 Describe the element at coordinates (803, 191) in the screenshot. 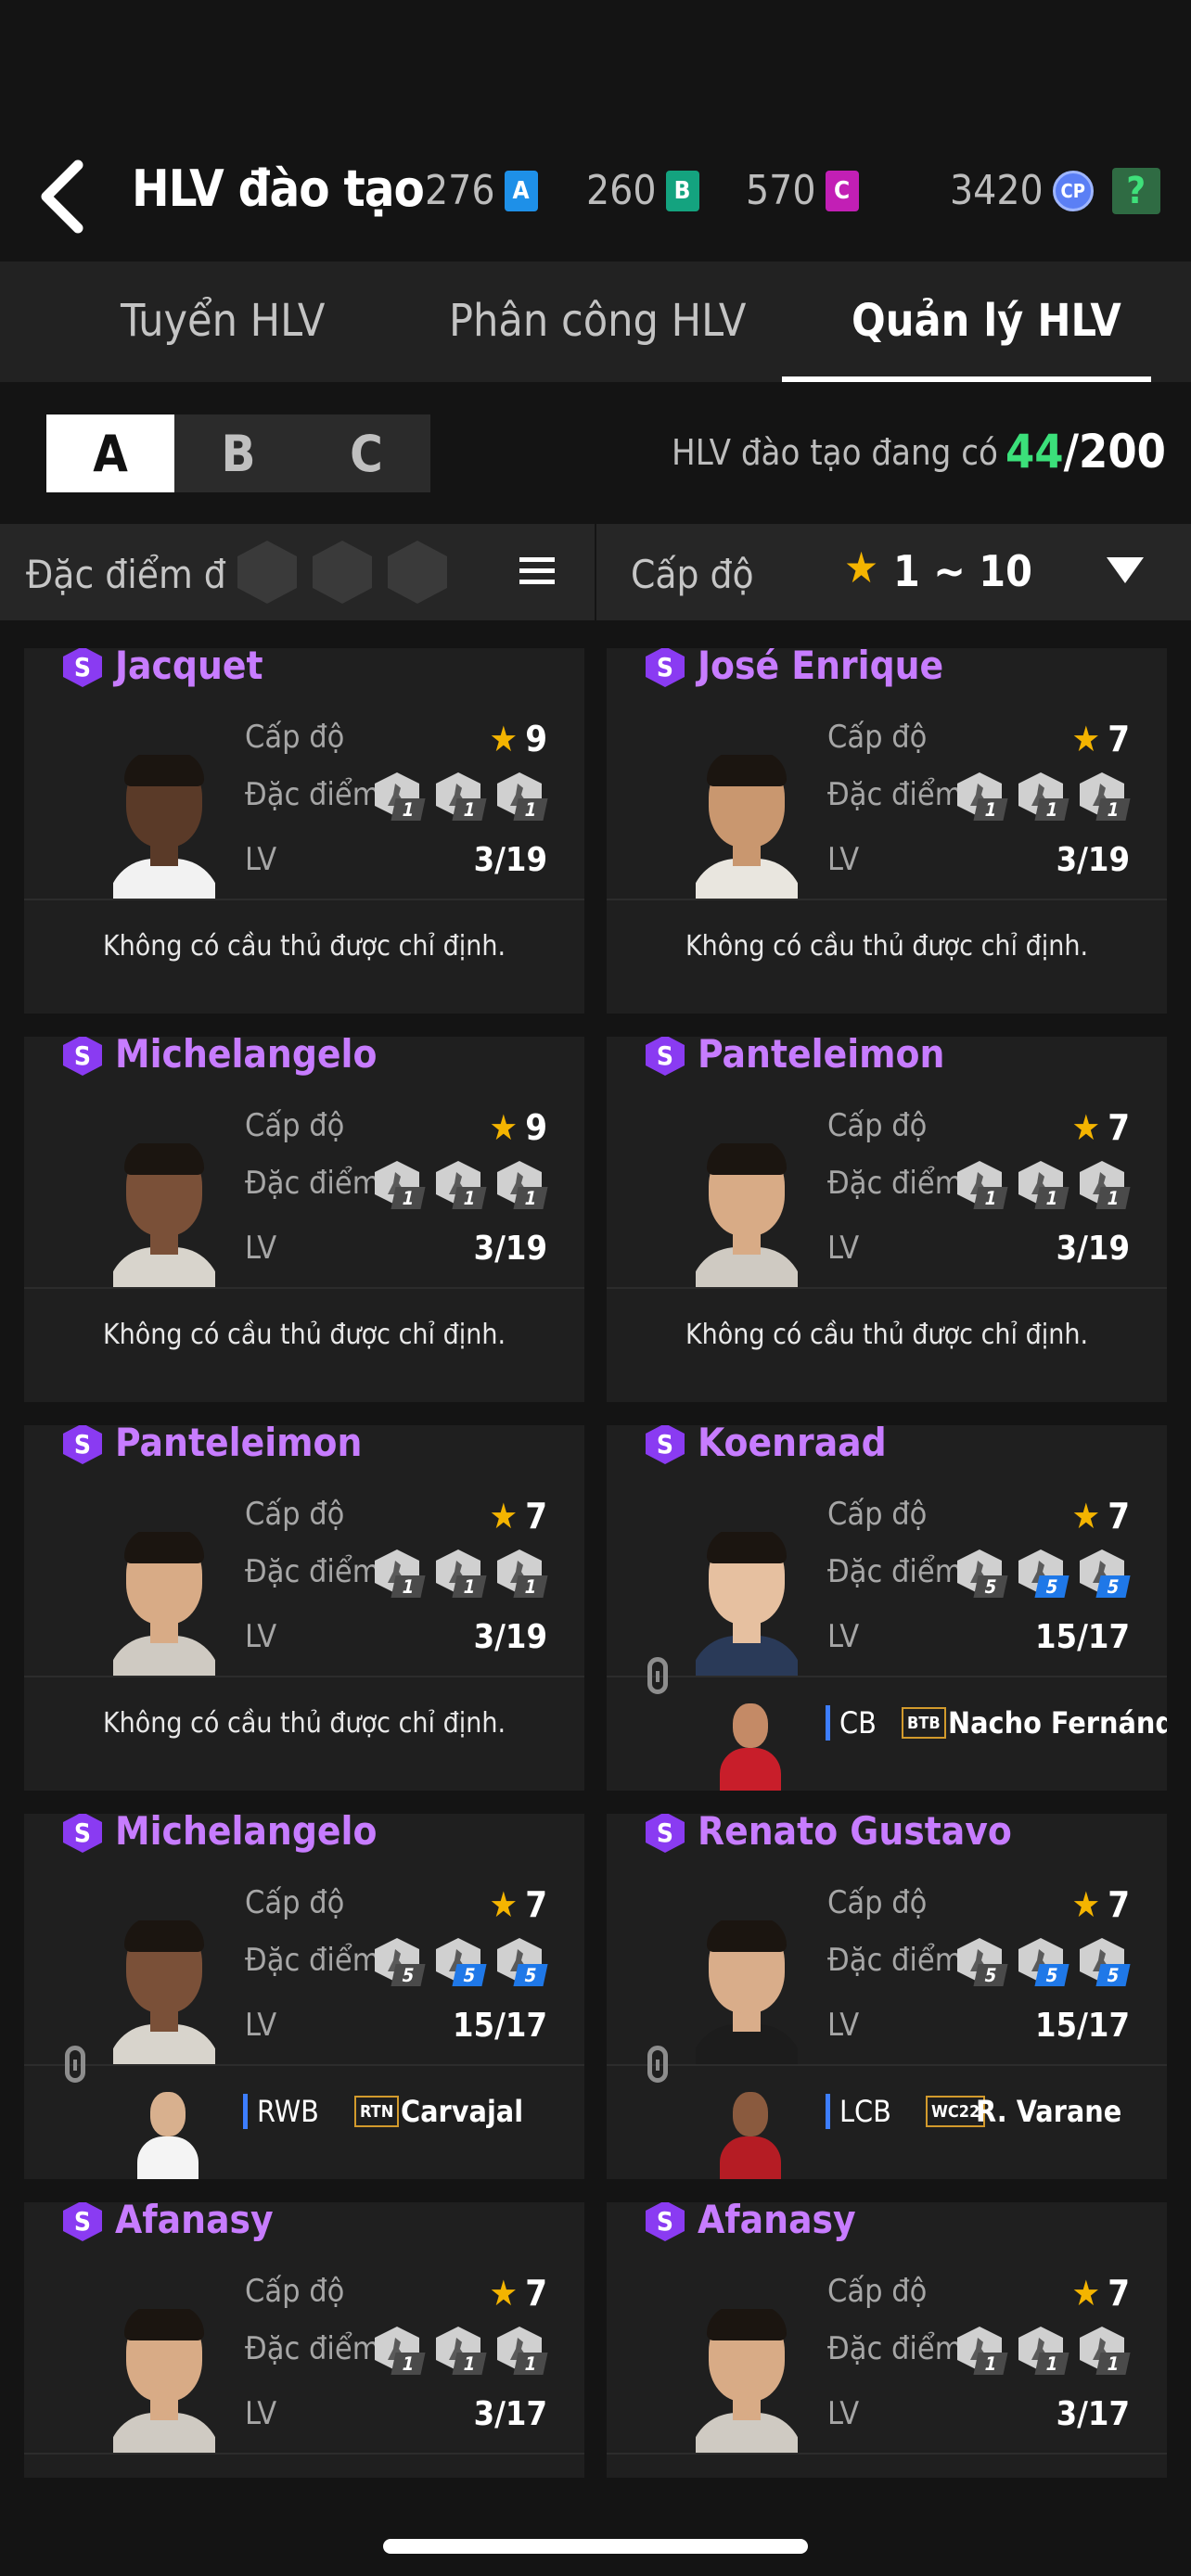

I see `currency-c: 570 C` at that location.